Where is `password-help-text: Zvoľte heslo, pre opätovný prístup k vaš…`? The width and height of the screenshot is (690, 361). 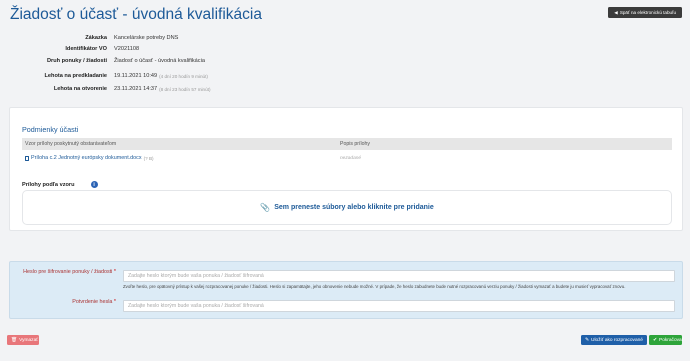 password-help-text: Zvoľte heslo, pre opätovný prístup k vaš… is located at coordinates (374, 286).